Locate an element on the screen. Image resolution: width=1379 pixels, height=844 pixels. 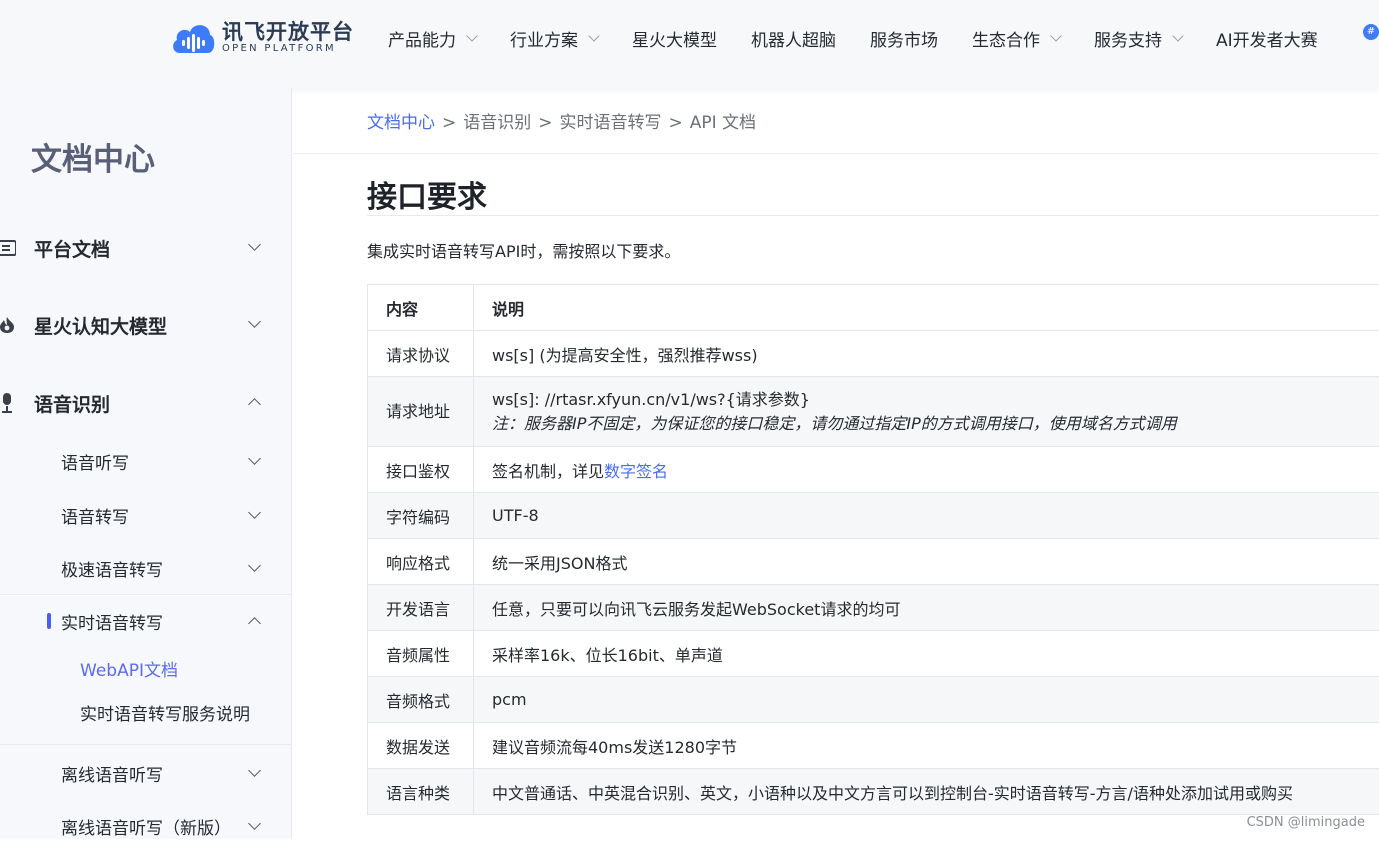
table-cell-desc: UTF-8 is located at coordinates (926, 516).